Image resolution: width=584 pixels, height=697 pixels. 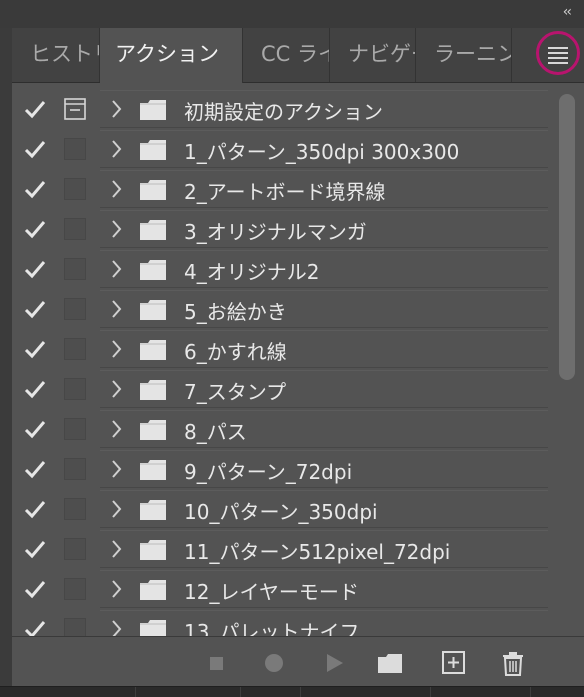 I want to click on action-set-name: 8_パス, so click(x=215, y=432).